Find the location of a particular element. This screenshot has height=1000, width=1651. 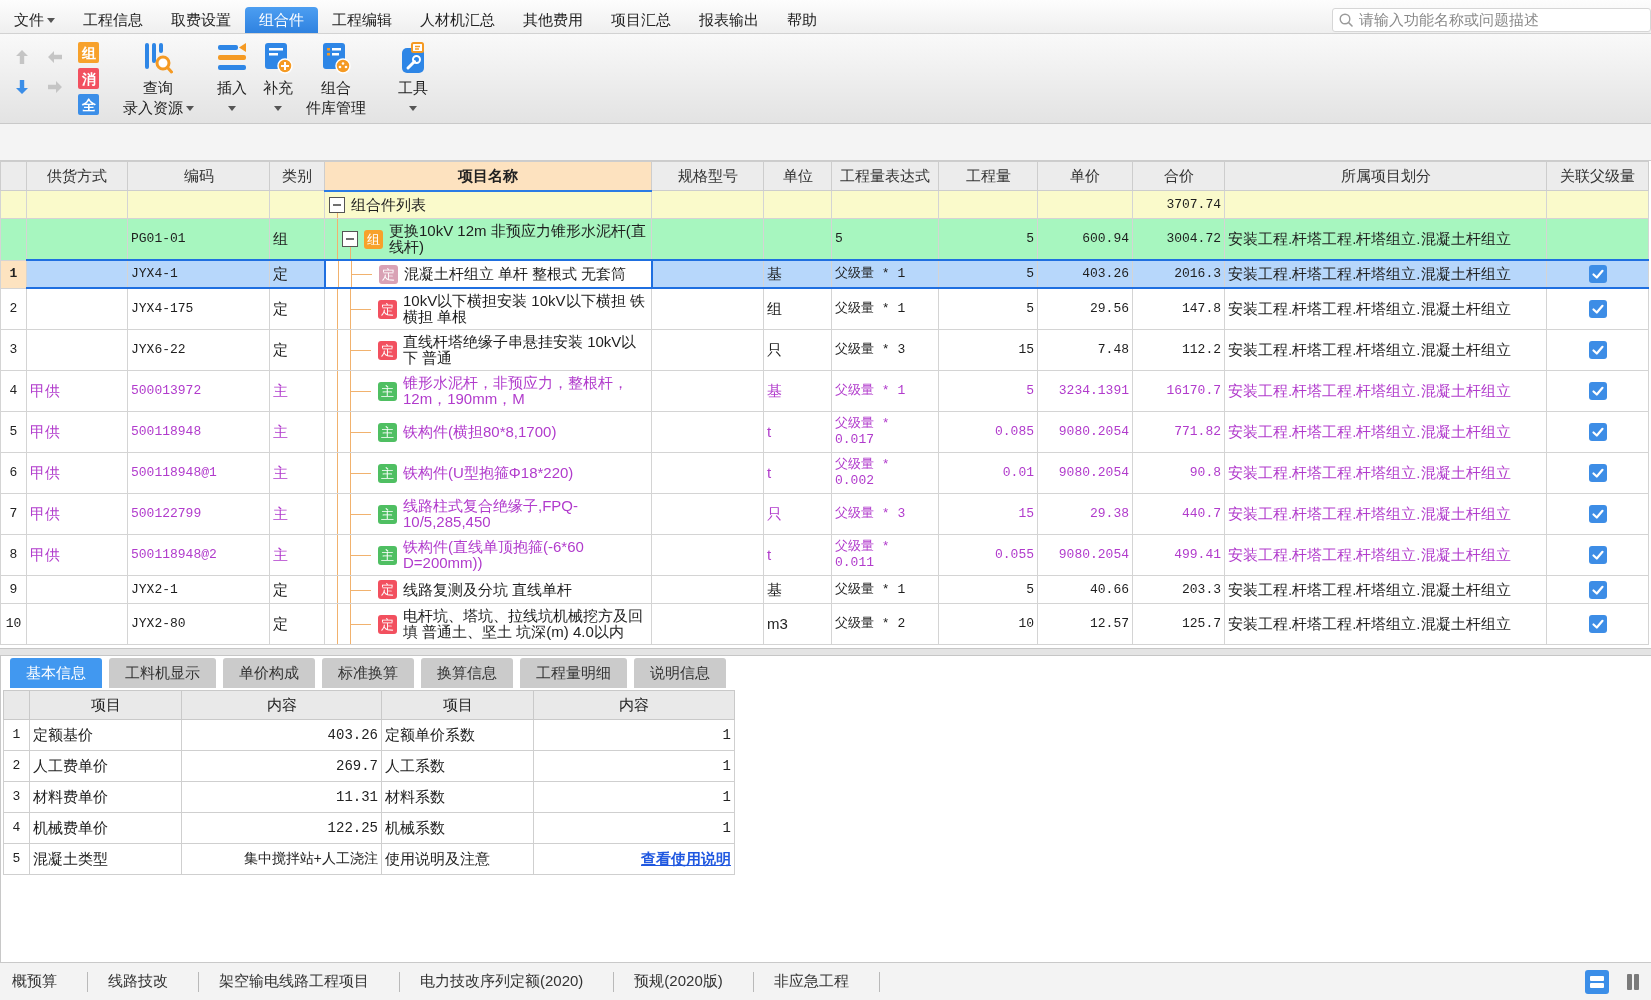

detail-tab: 标准换算 is located at coordinates (368, 673).